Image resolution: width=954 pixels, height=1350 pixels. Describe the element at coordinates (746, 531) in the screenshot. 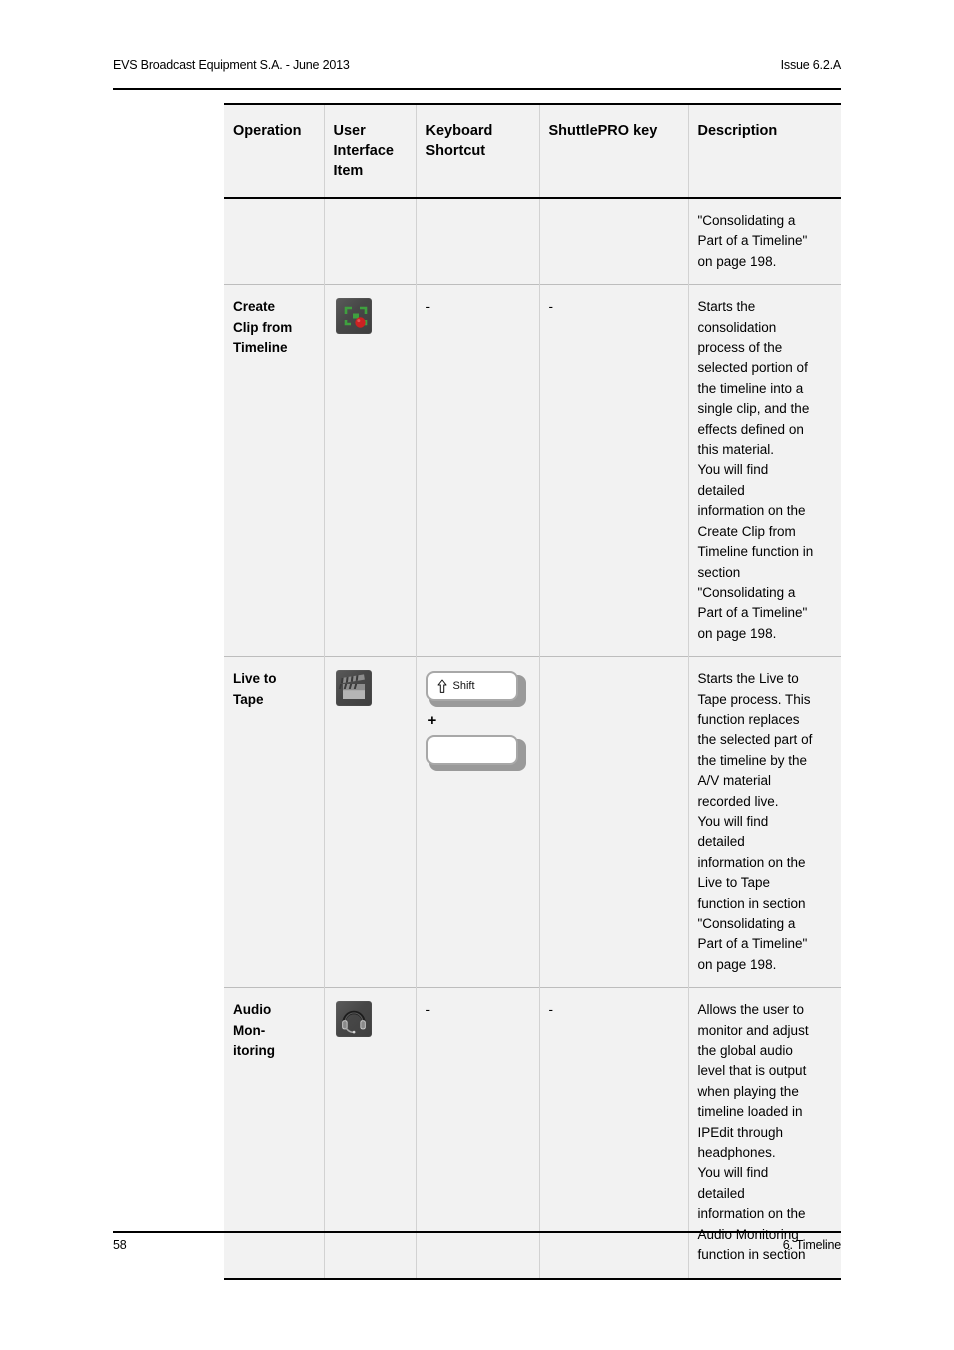

I see `description-line: Create Clip from` at that location.